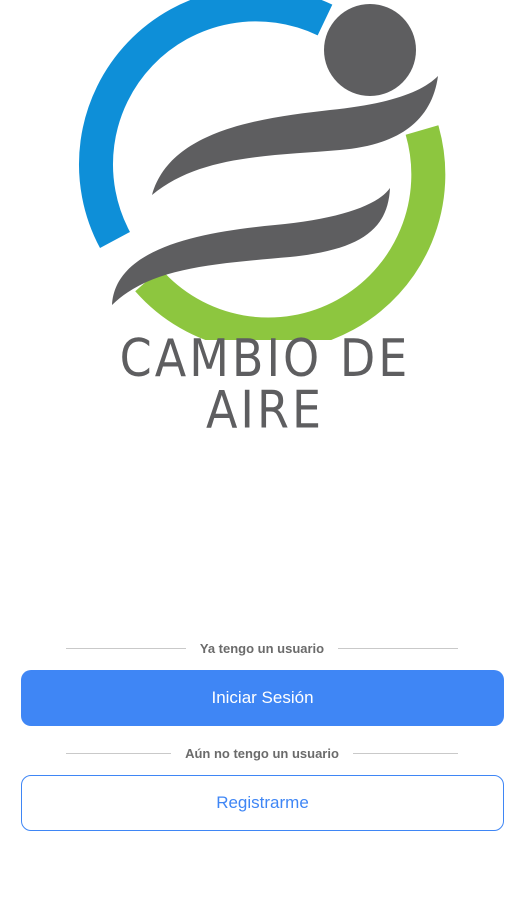  I want to click on register-divider-label: Aún no tengo un usuario, so click(262, 753).